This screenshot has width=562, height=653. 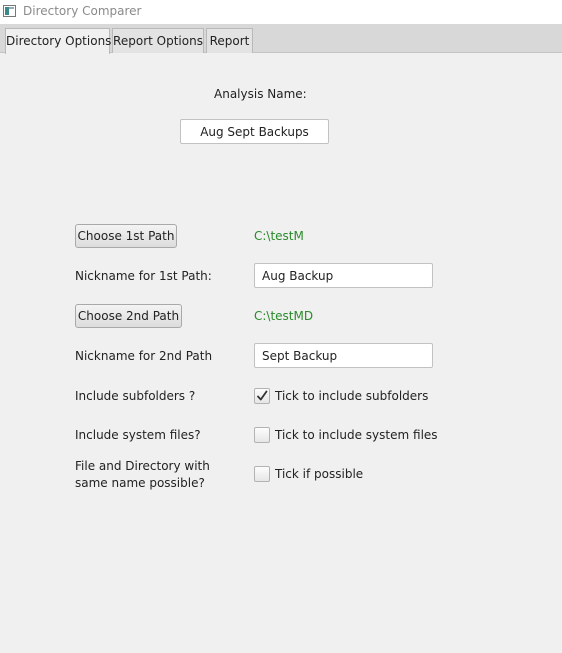 What do you see at coordinates (281, 39) in the screenshot?
I see `tab-bar: Directory Options Report Options Report` at bounding box center [281, 39].